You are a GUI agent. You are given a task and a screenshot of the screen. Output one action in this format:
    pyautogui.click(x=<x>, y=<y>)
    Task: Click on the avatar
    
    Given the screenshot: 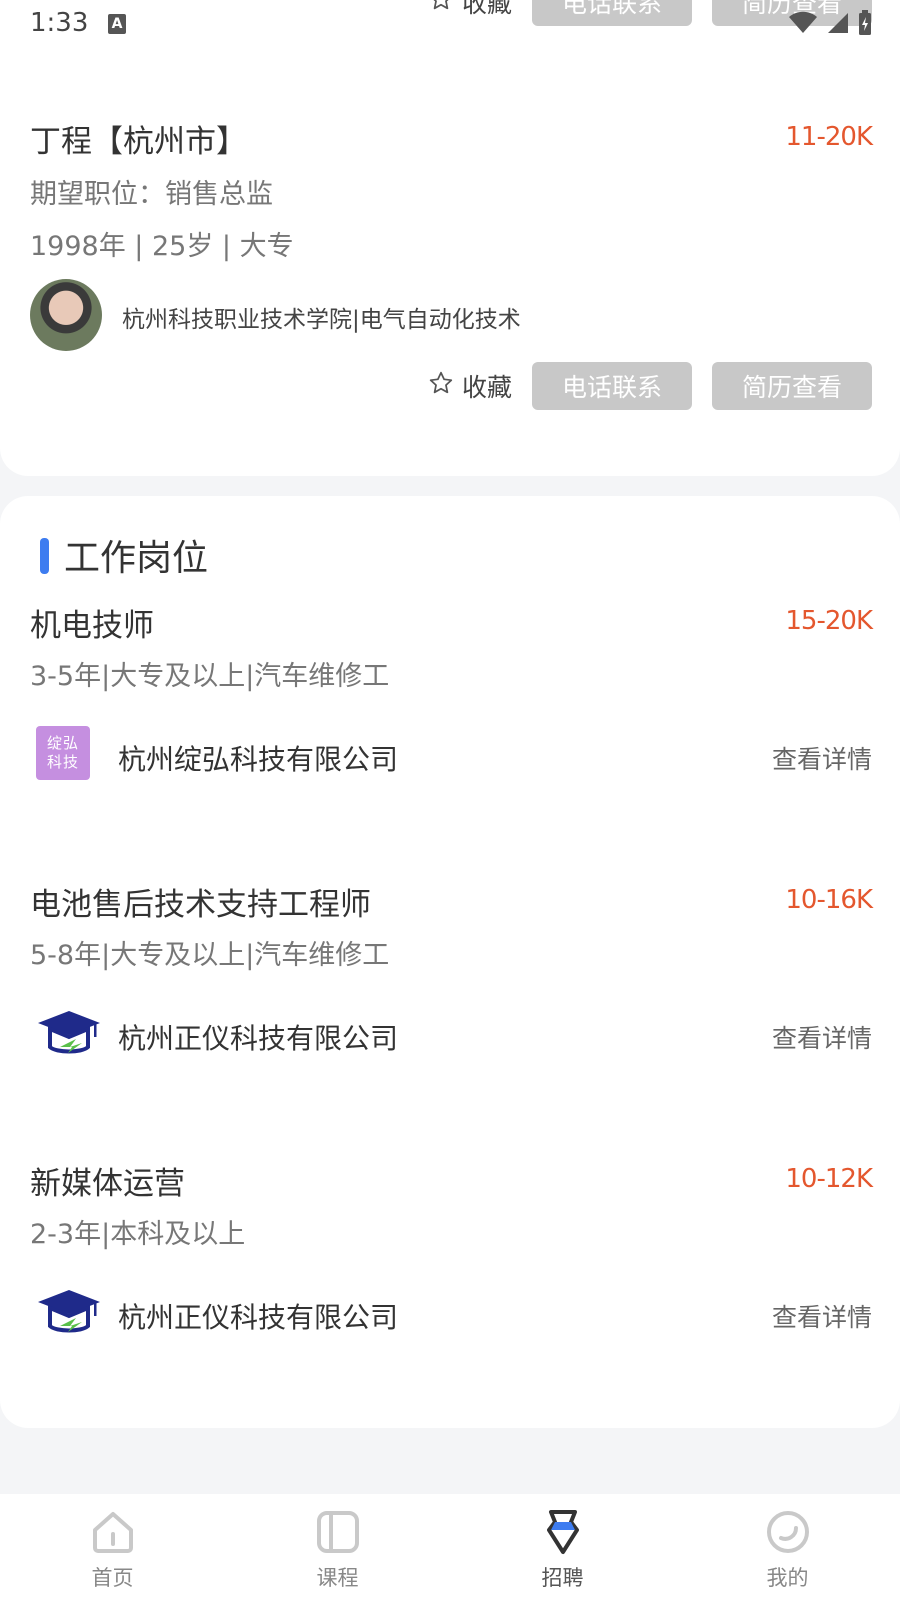 What is the action you would take?
    pyautogui.click(x=66, y=315)
    